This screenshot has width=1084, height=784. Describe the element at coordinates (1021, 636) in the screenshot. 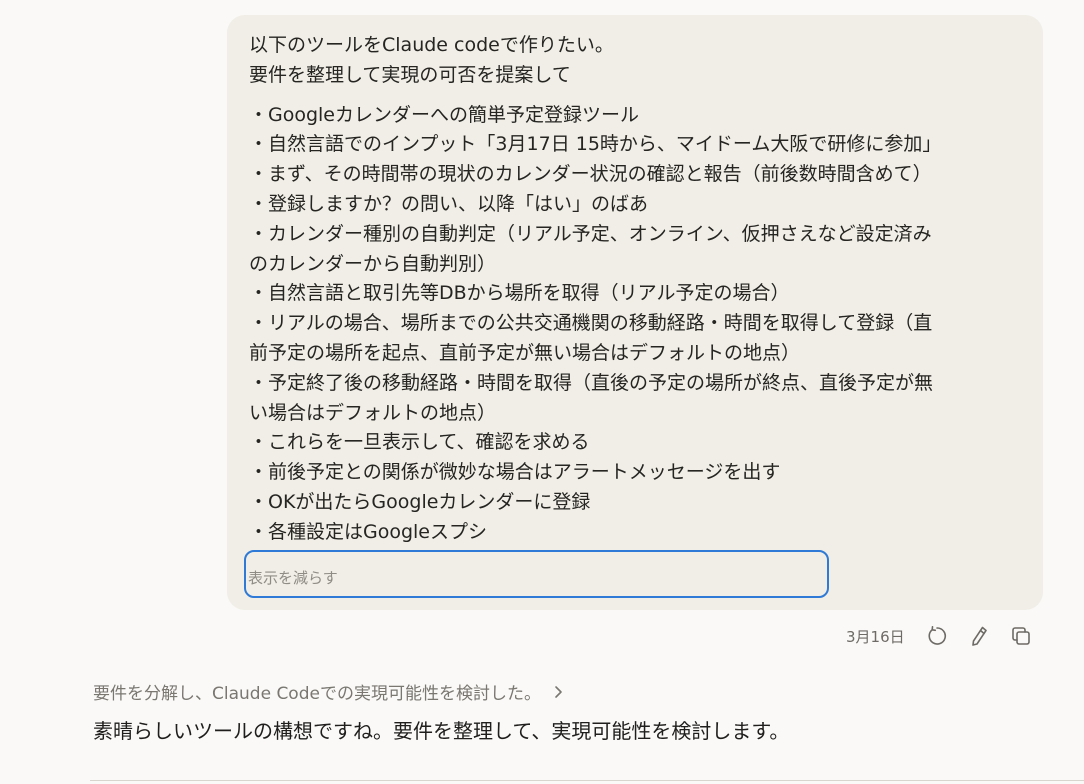

I see `copy-icon` at that location.